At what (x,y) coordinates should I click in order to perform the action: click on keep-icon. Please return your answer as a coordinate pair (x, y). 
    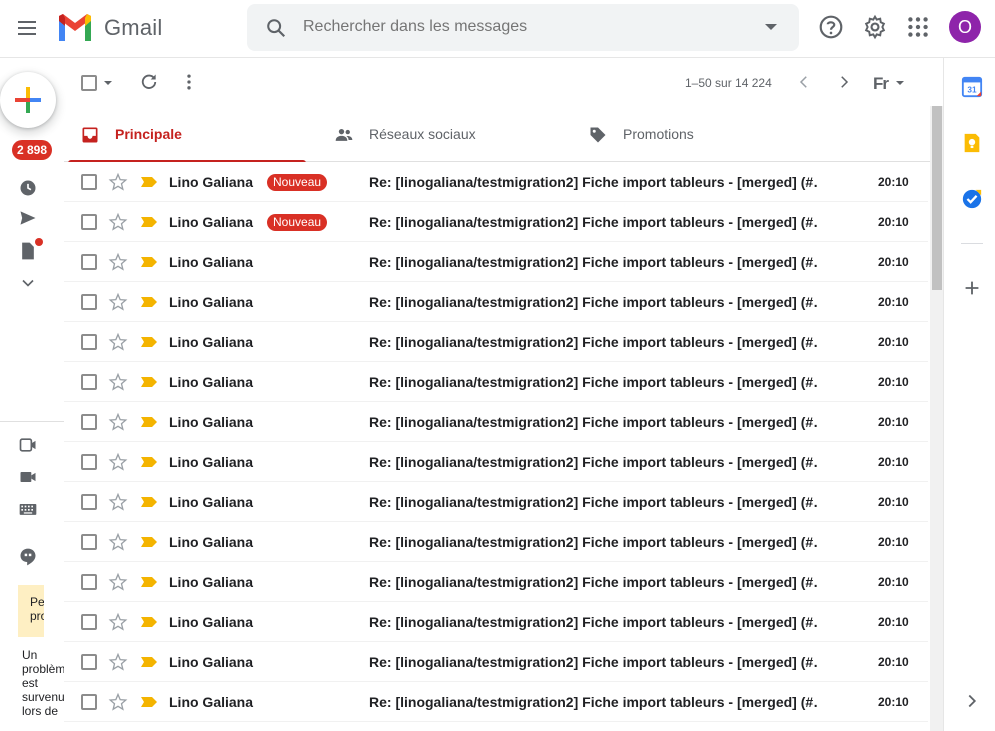
    Looking at the image, I should click on (972, 143).